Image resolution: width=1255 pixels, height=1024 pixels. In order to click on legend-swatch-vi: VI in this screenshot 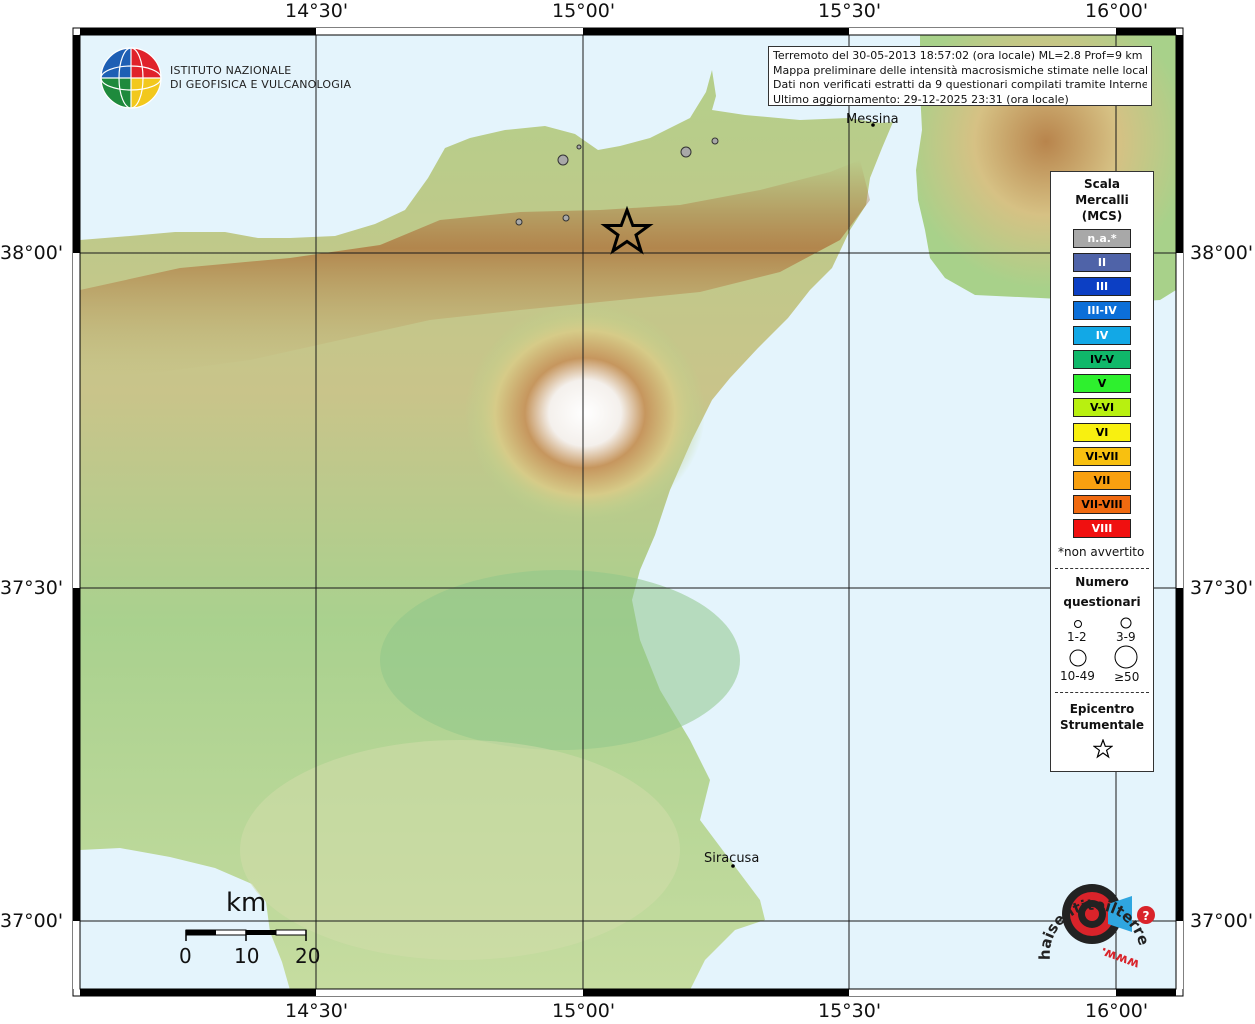, I will do `click(1102, 432)`.